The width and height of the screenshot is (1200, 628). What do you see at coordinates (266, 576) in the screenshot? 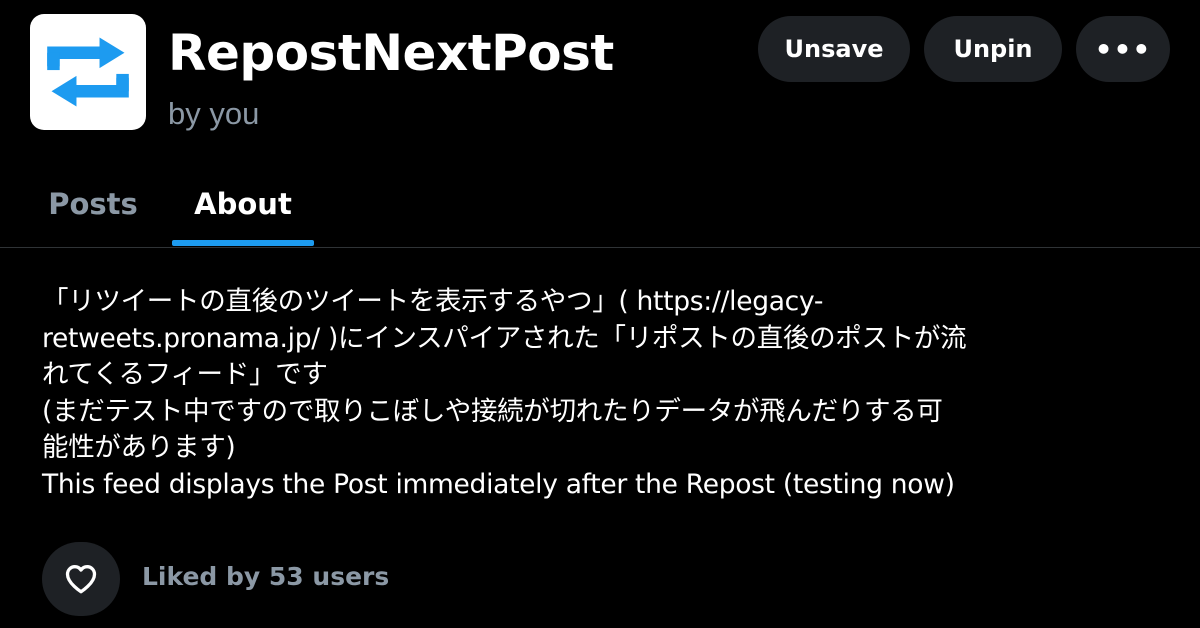
I see `likes-count-text: Liked by 53 users` at bounding box center [266, 576].